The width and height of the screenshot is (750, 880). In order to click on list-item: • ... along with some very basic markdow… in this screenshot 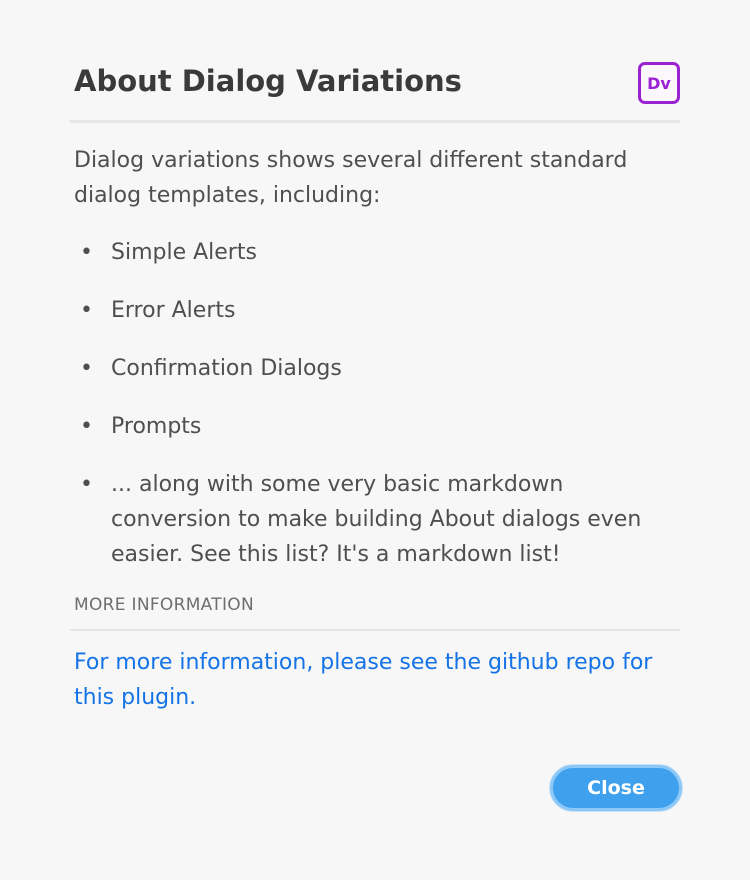, I will do `click(382, 519)`.